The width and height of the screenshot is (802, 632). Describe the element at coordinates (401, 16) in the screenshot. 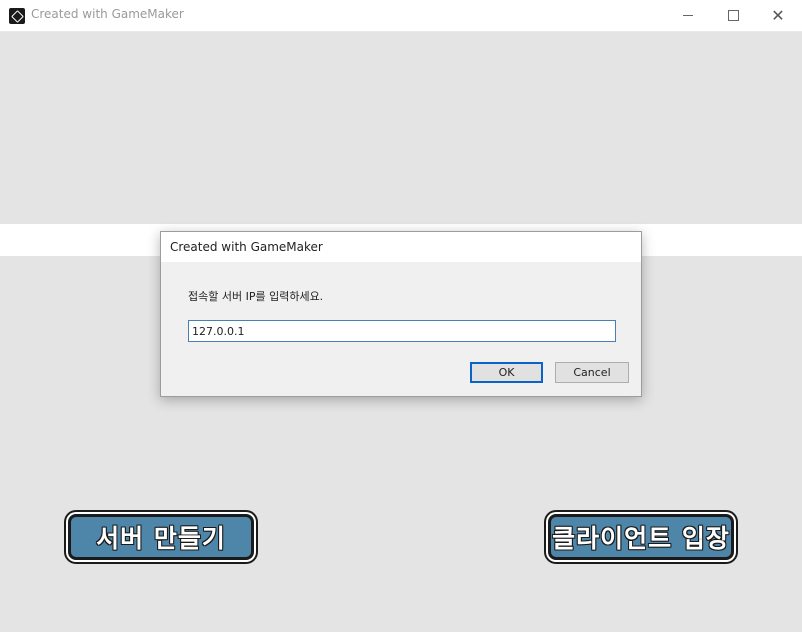

I see `window-titlebar: Created with GameMaker ✕` at that location.